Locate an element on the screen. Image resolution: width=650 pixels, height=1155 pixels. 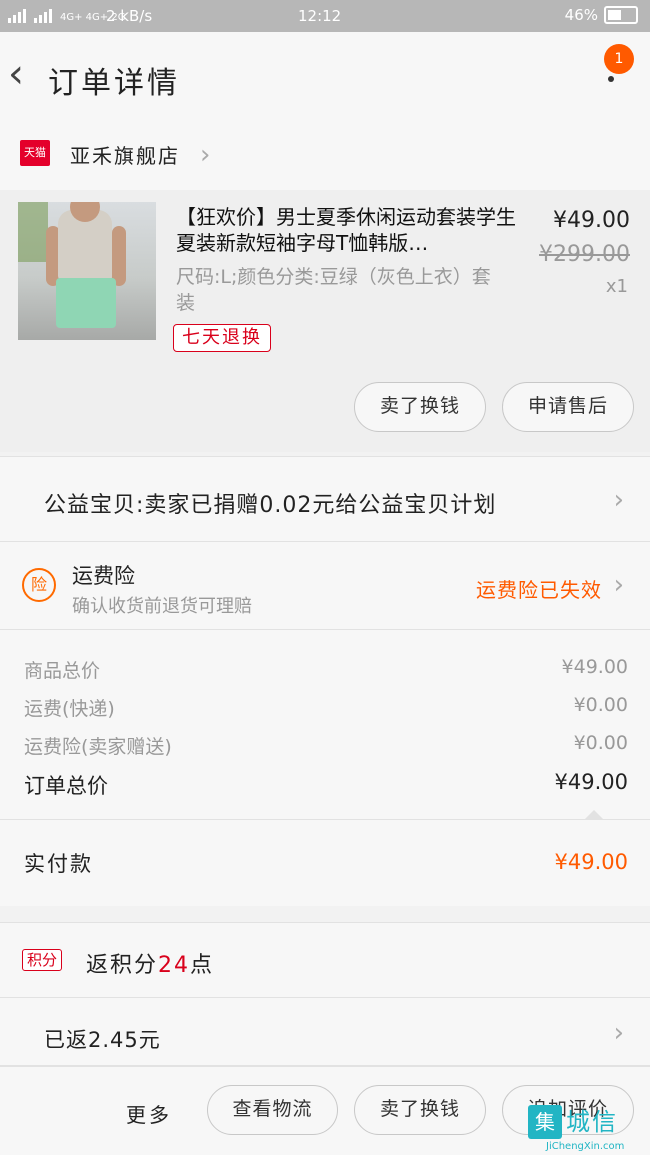
points-text: 返积分24点 is located at coordinates (150, 963).